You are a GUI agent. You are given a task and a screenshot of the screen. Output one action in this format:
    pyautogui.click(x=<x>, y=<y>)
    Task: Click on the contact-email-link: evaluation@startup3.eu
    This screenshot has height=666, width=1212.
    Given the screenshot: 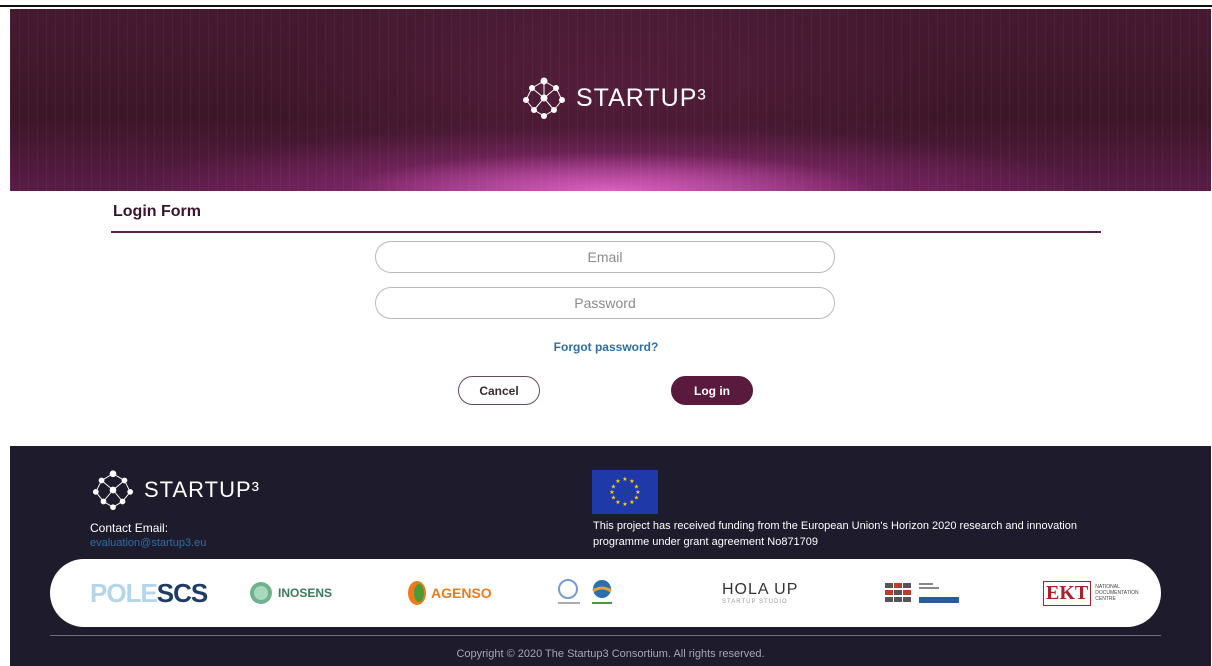 What is the action you would take?
    pyautogui.click(x=148, y=543)
    